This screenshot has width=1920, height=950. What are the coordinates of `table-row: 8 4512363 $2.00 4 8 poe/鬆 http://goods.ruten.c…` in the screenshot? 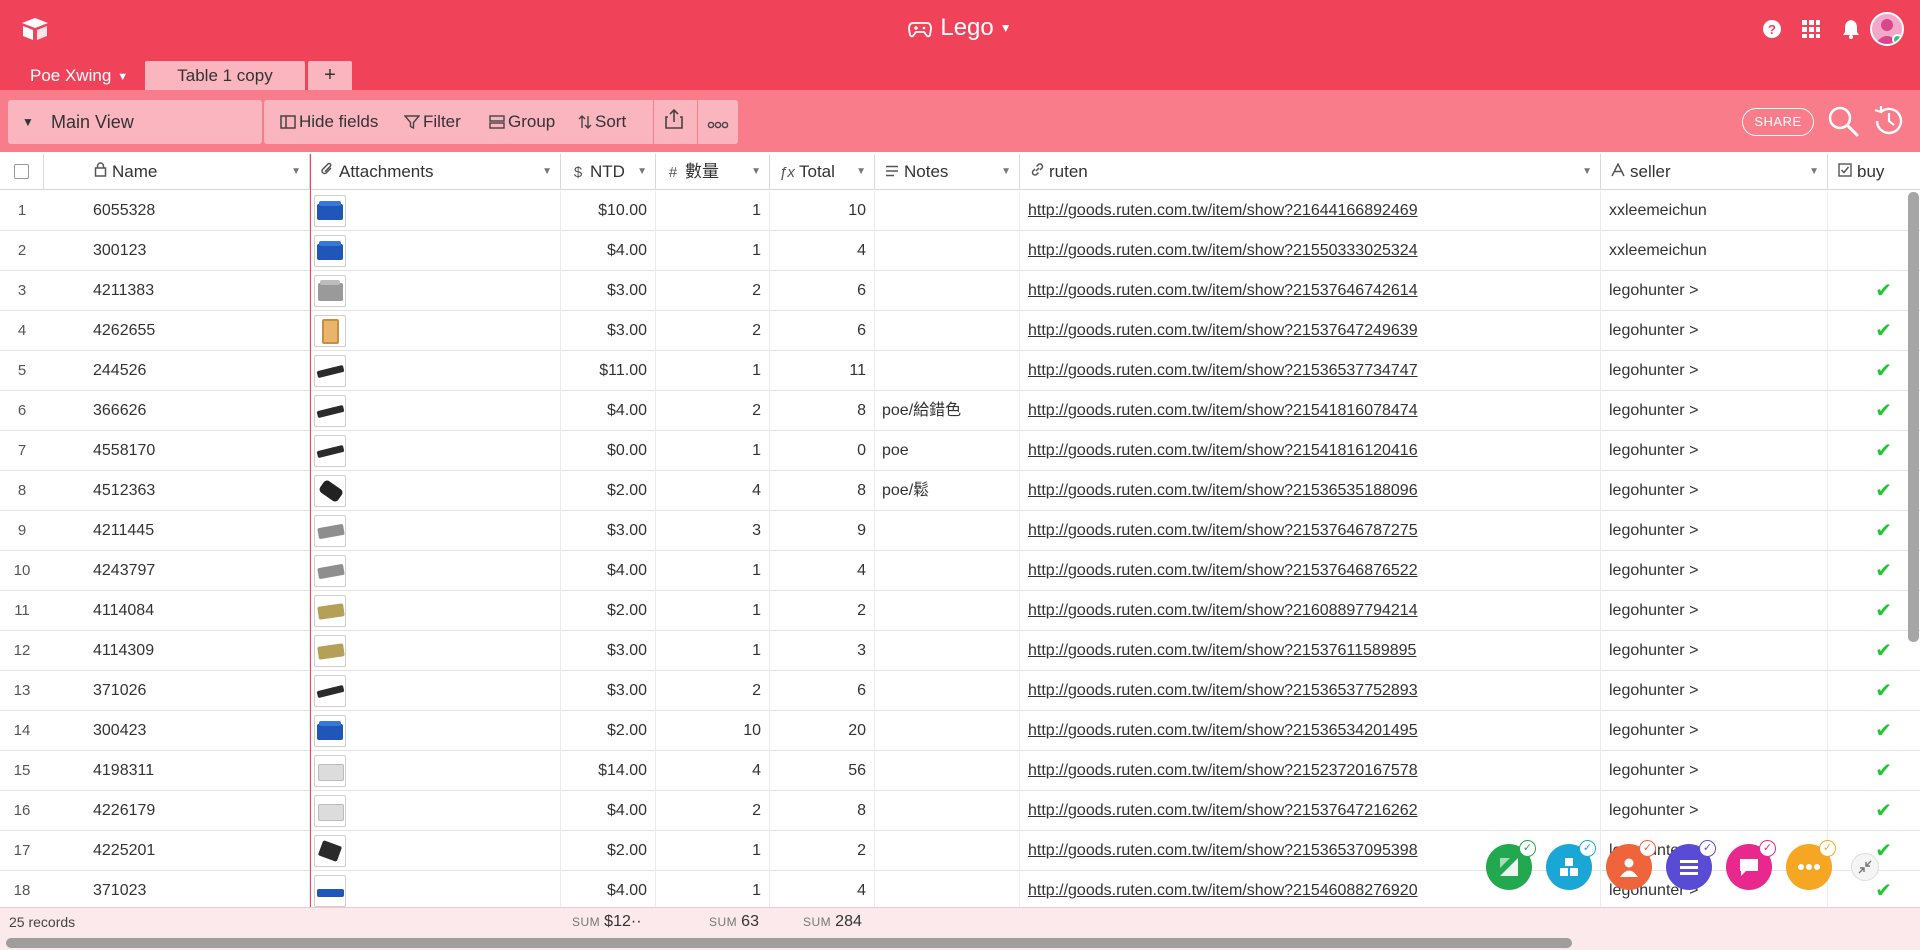 It's located at (960, 491).